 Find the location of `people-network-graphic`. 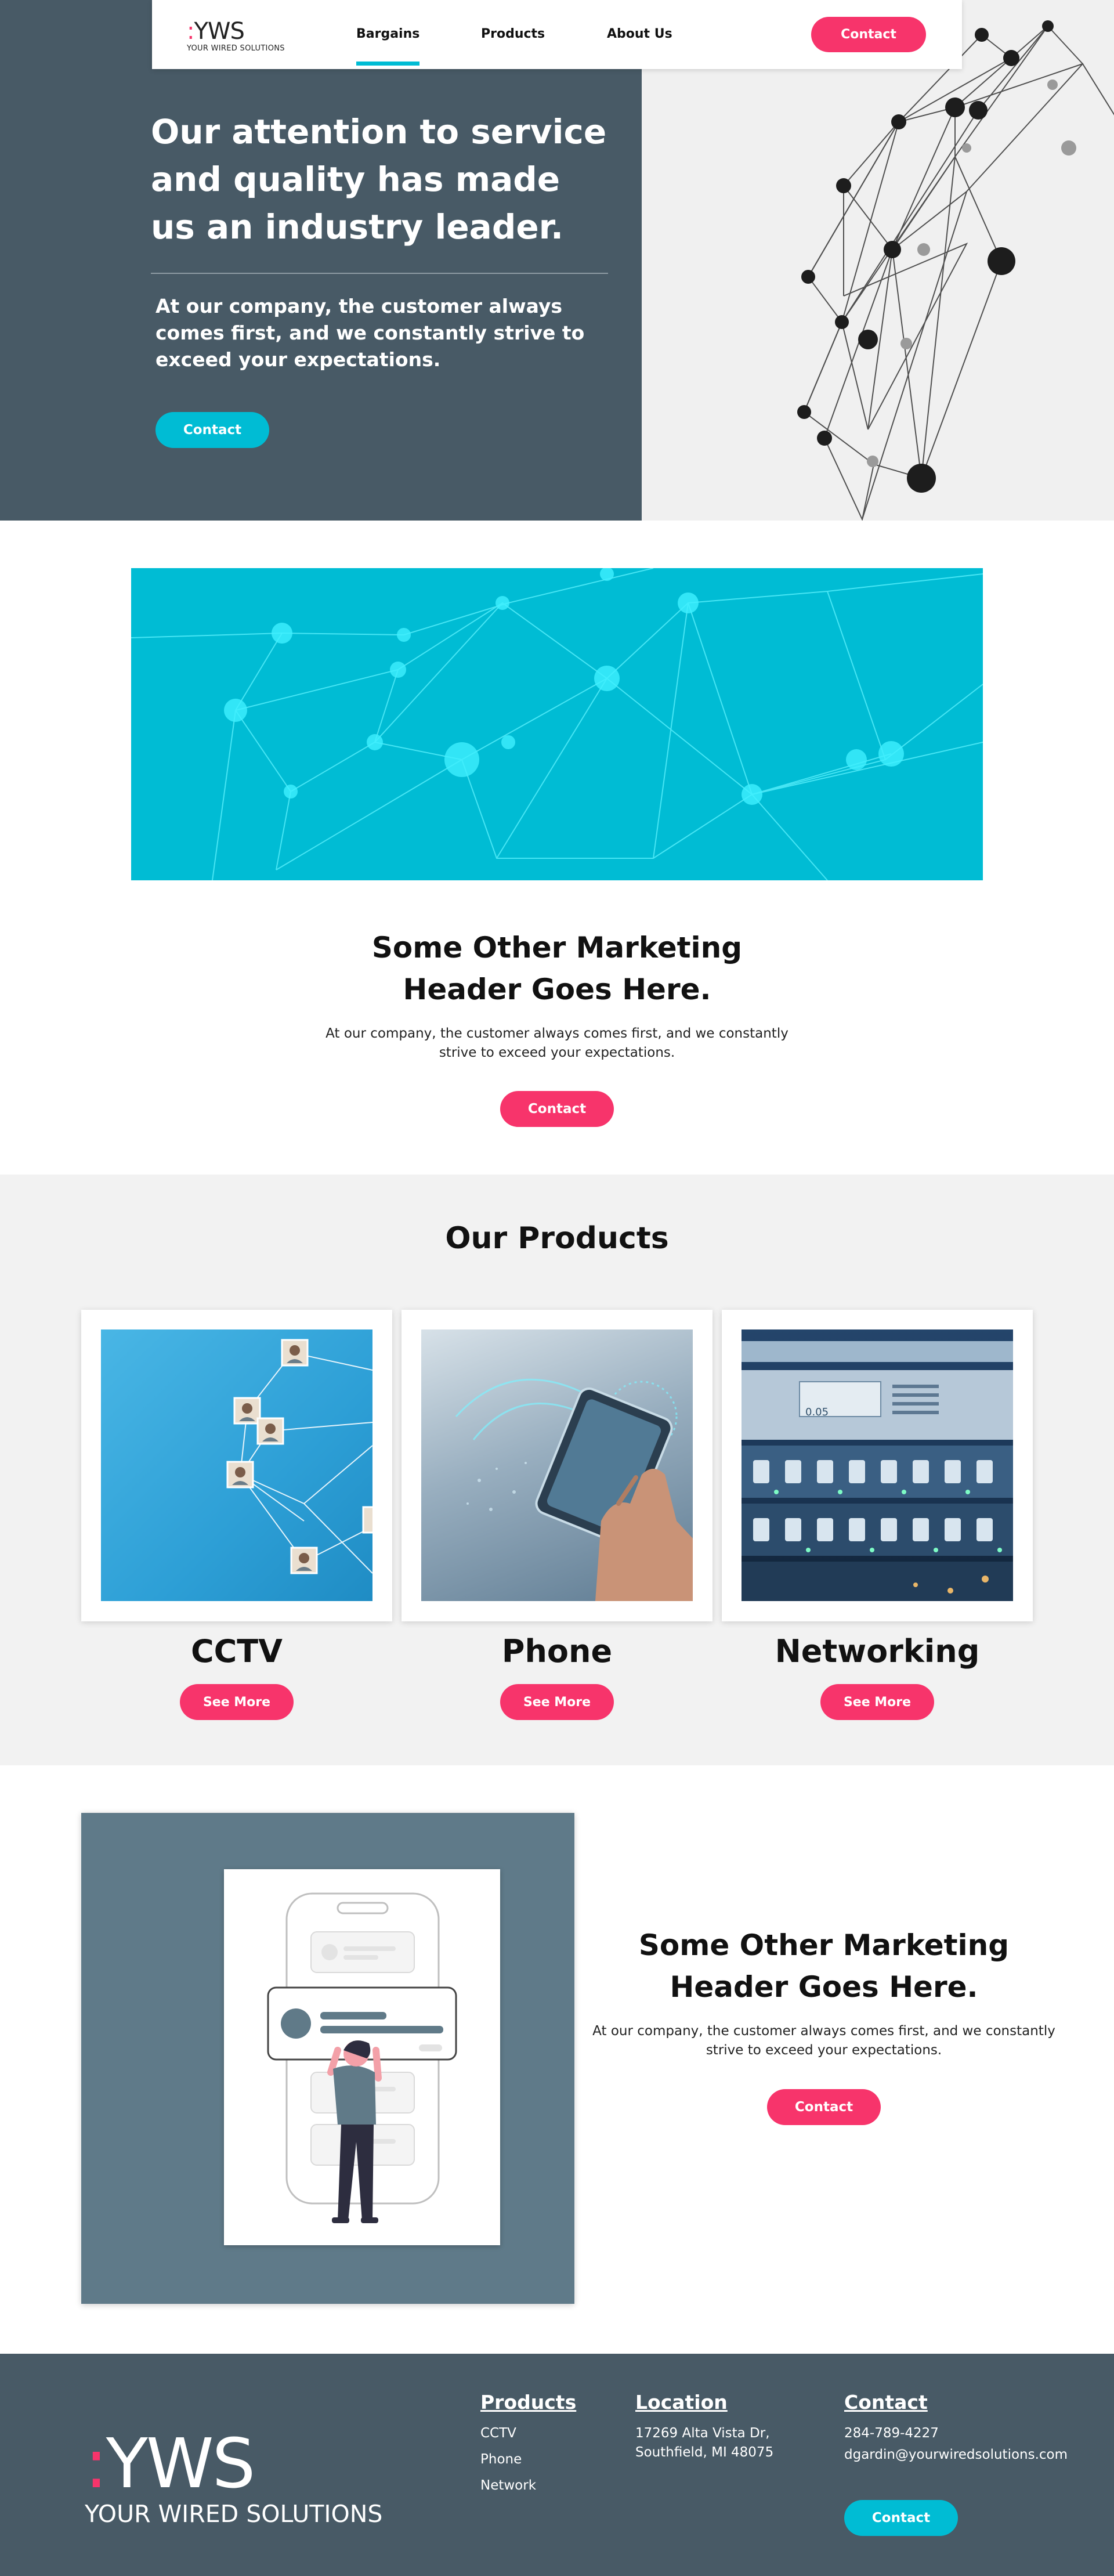

people-network-graphic is located at coordinates (299, 1456).